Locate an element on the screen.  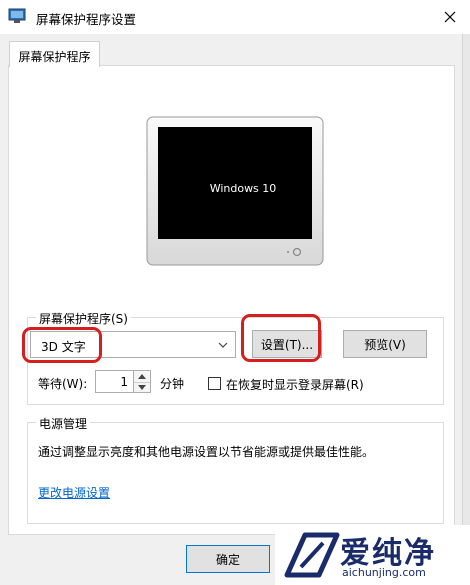
spin-down-button is located at coordinates (142, 387).